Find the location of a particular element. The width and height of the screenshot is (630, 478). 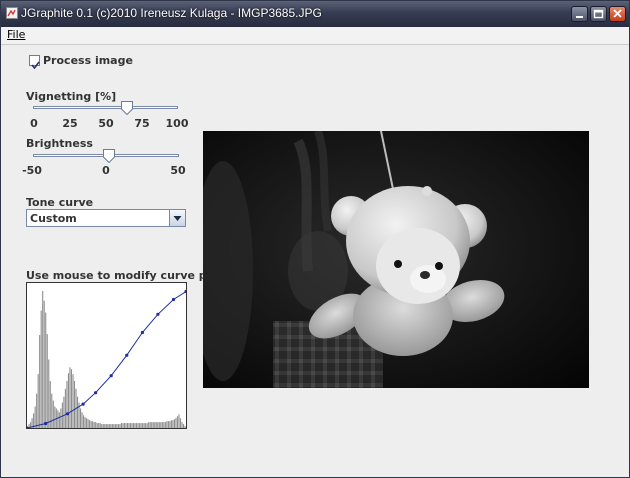

vignetting-slider-thumb is located at coordinates (126, 108).